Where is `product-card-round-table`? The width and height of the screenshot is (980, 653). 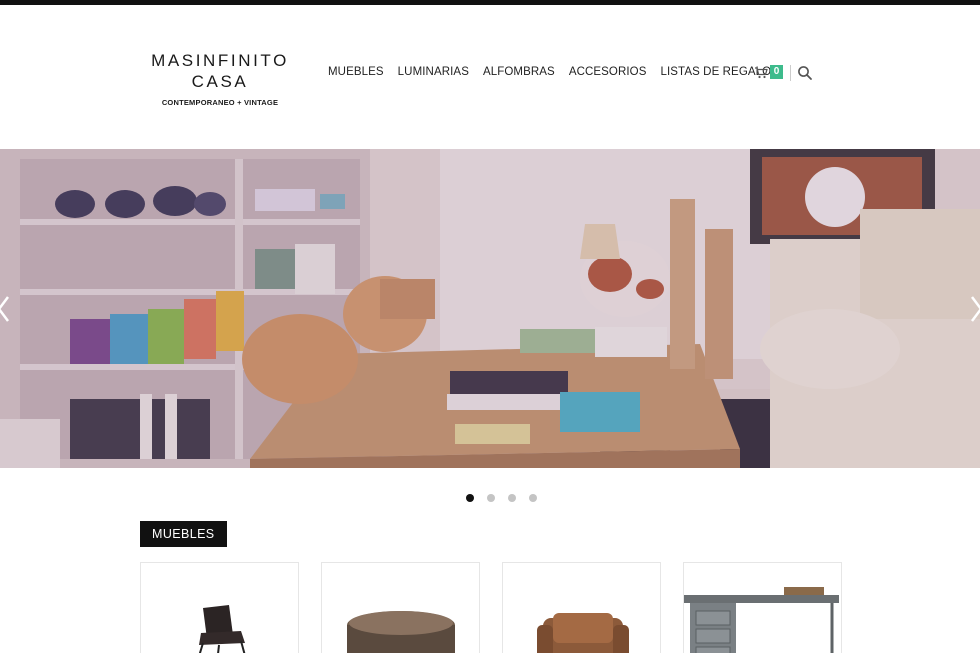
product-card-round-table is located at coordinates (400, 607).